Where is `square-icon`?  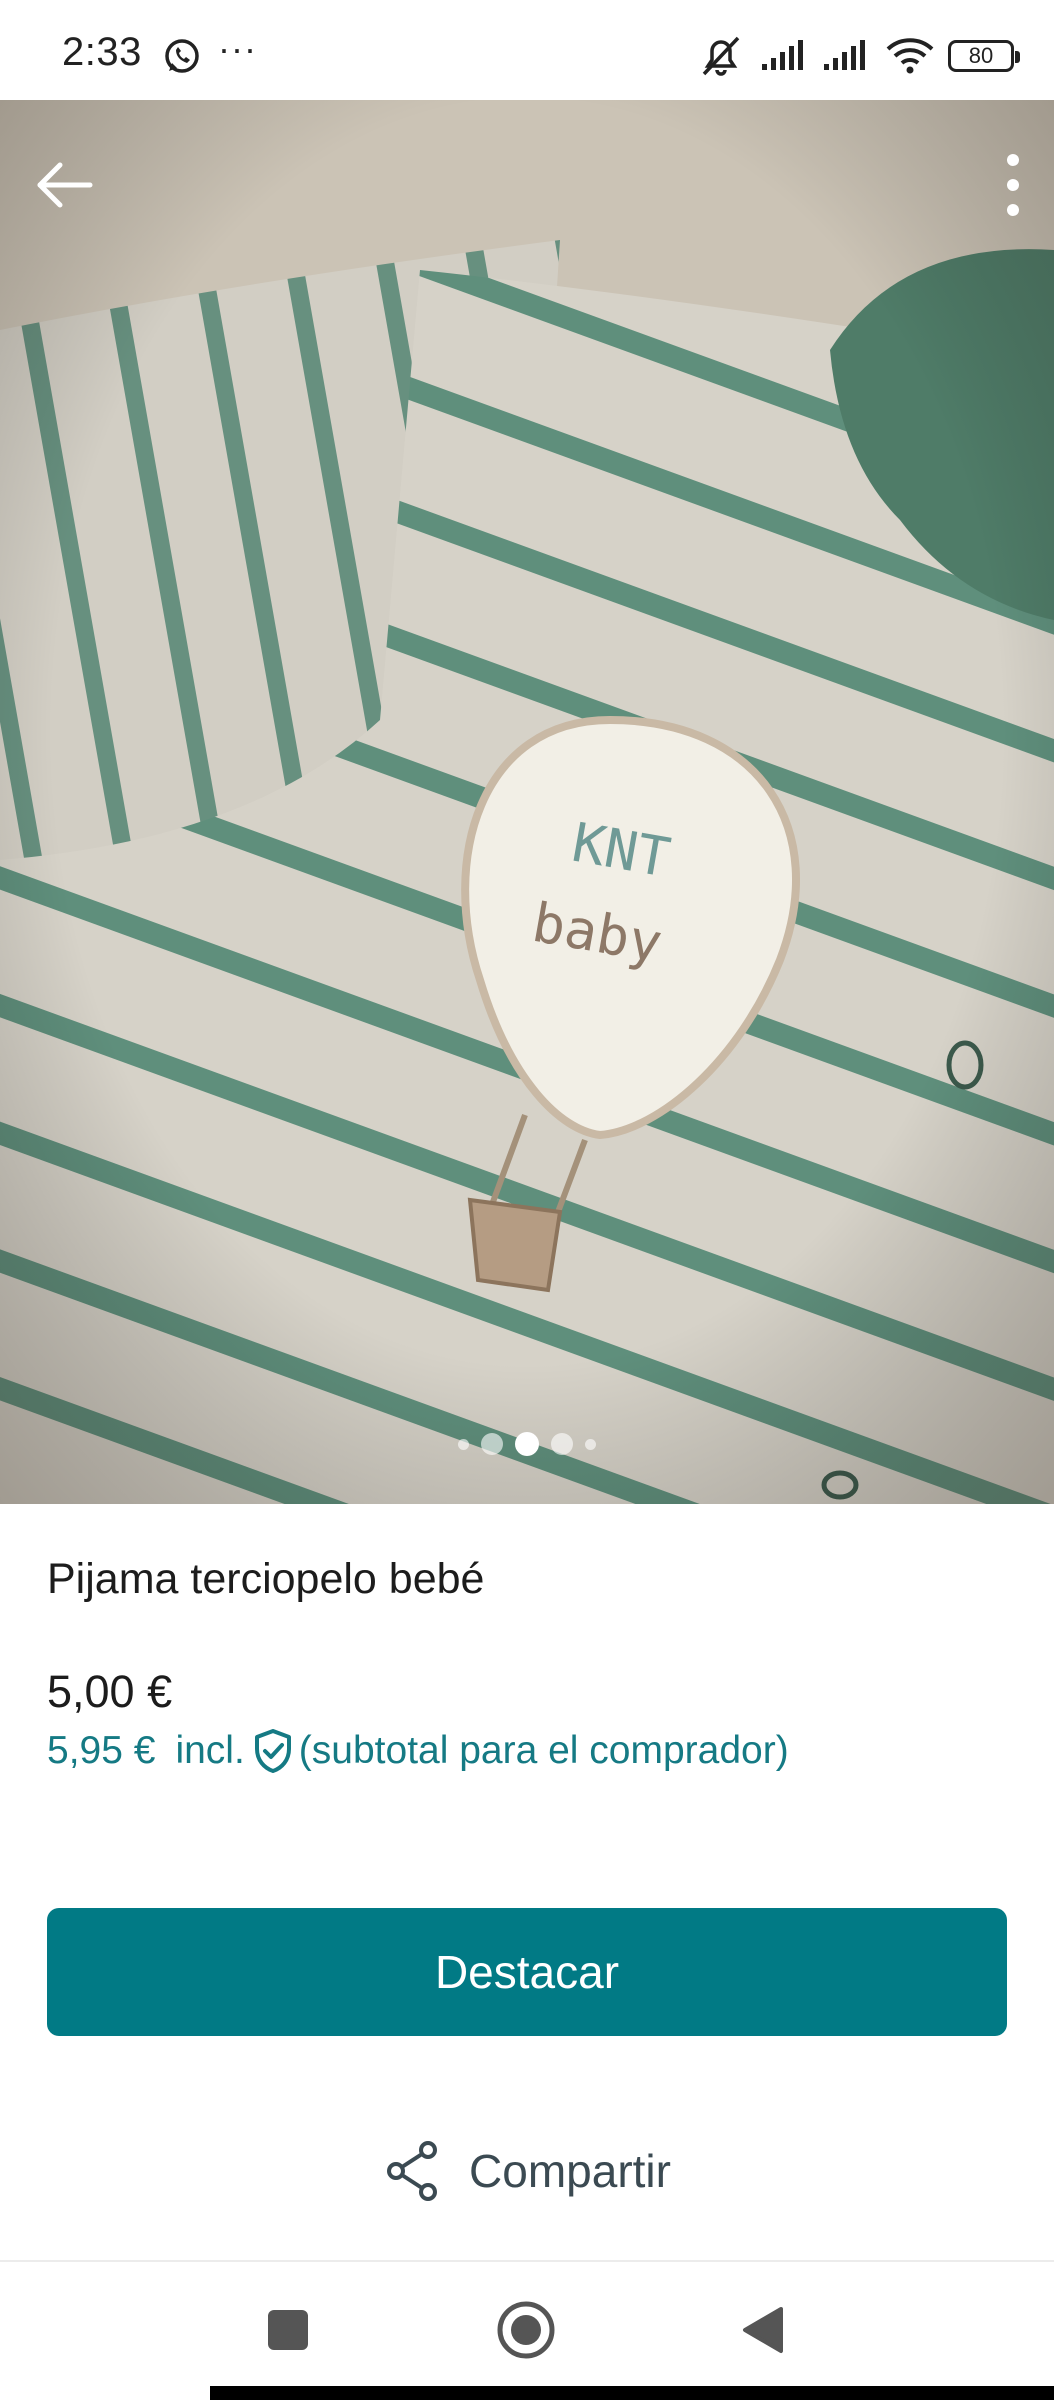
square-icon is located at coordinates (288, 2330).